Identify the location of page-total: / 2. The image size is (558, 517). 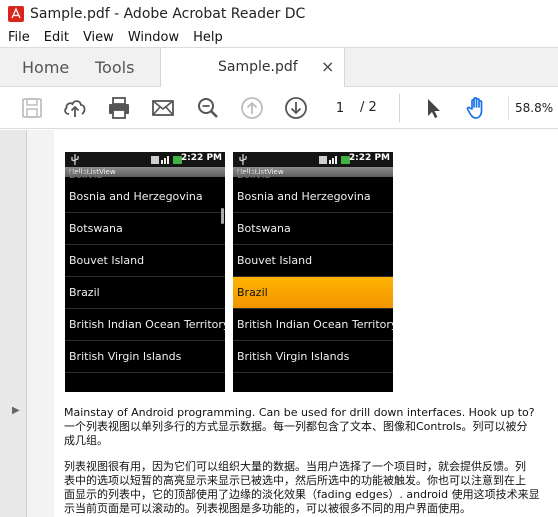
(368, 107).